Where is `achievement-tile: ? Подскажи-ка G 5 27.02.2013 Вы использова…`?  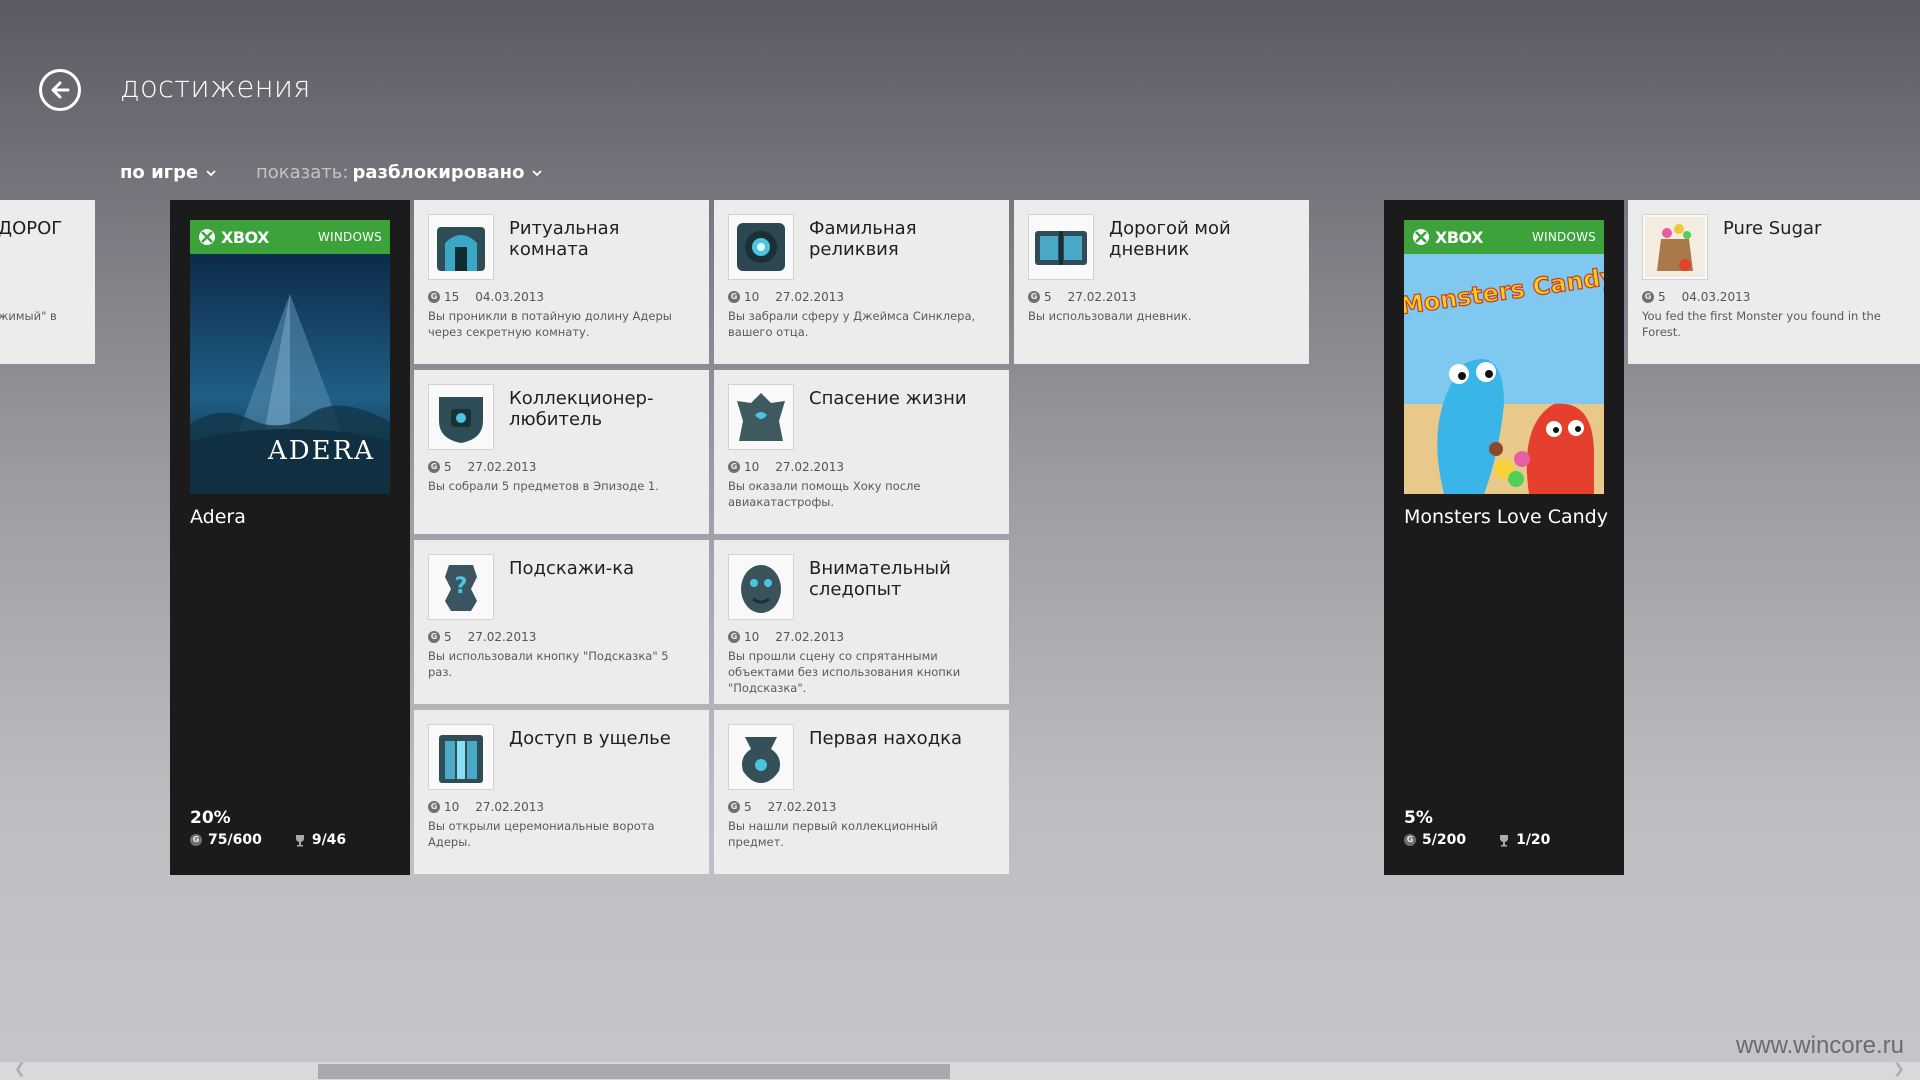 achievement-tile: ? Подскажи-ка G 5 27.02.2013 Вы использова… is located at coordinates (561, 622).